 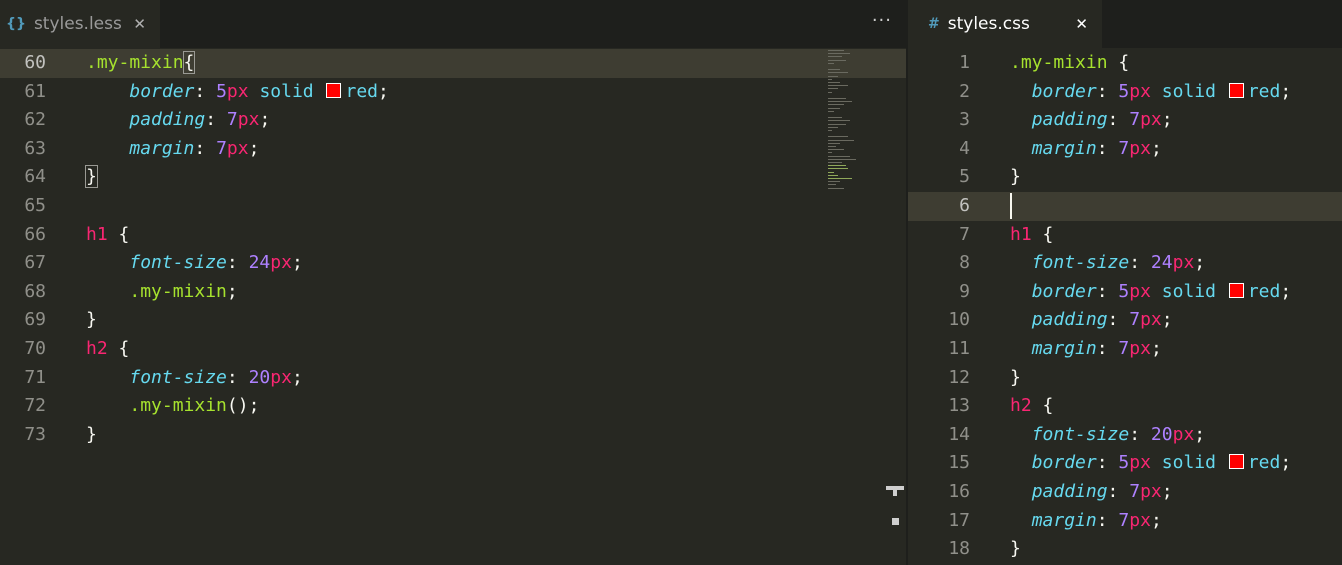 I want to click on number-token: 24, so click(x=259, y=263).